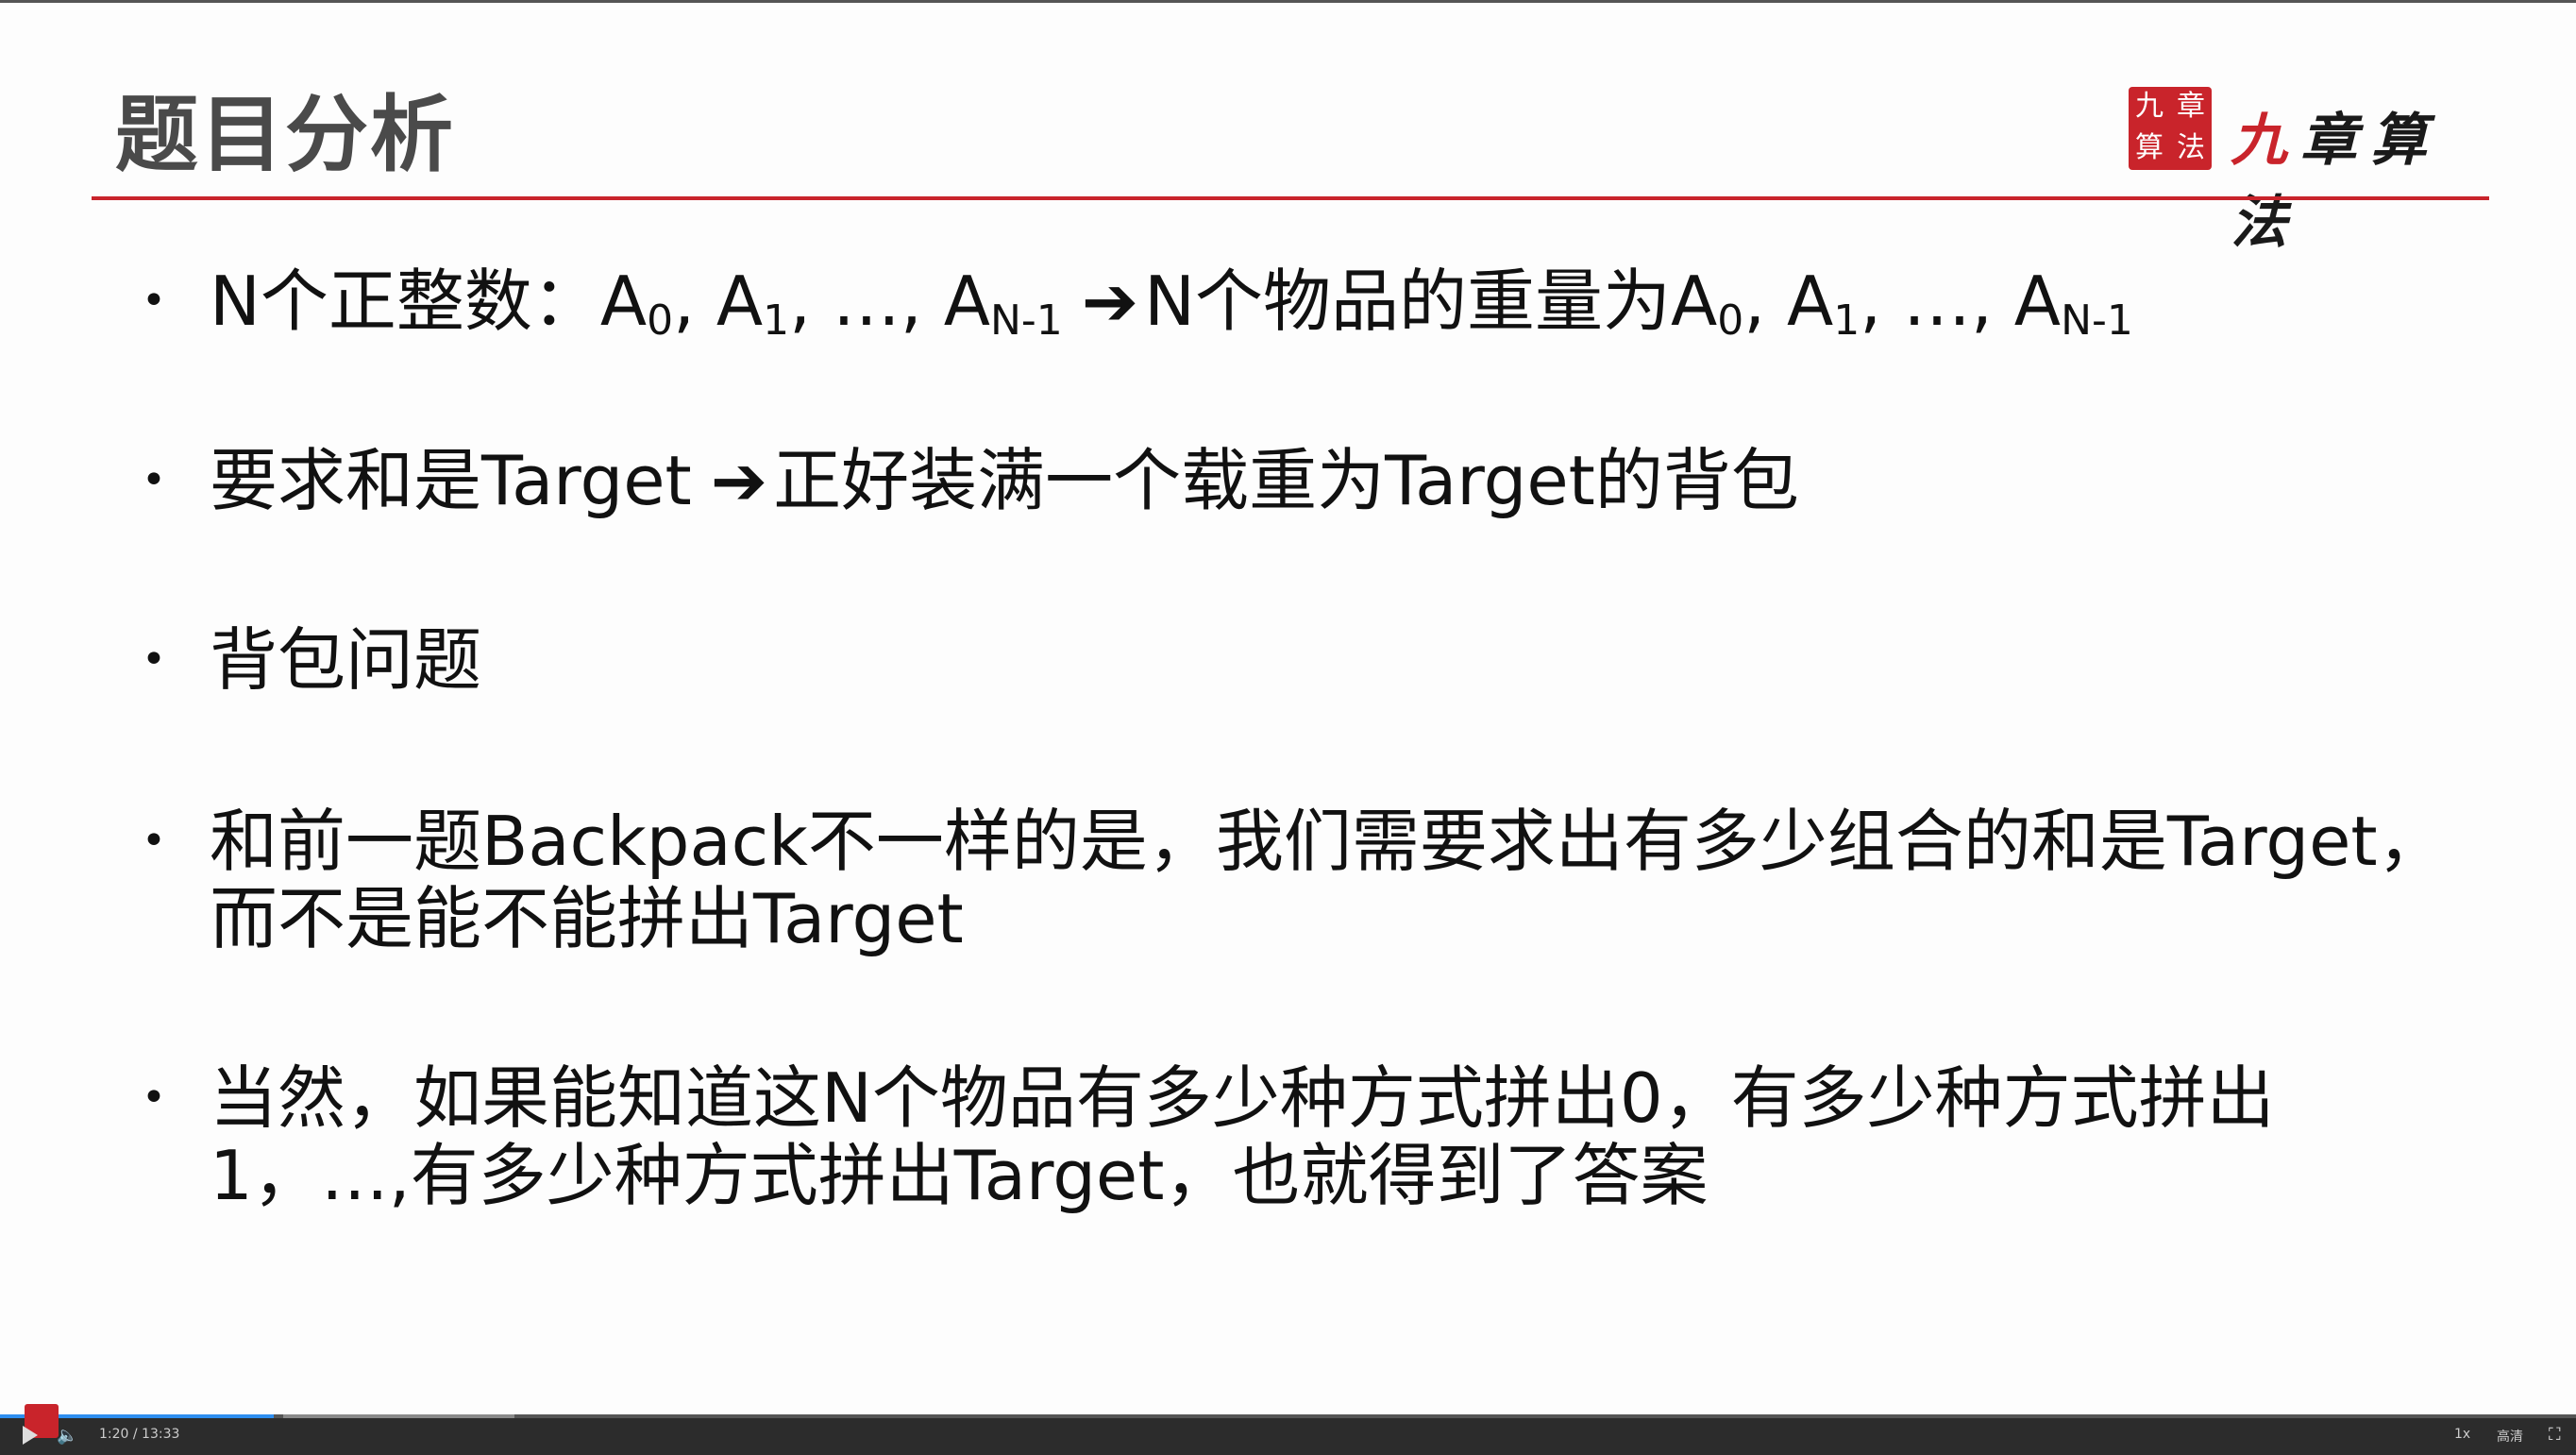  What do you see at coordinates (30, 1435) in the screenshot?
I see `play-icon` at bounding box center [30, 1435].